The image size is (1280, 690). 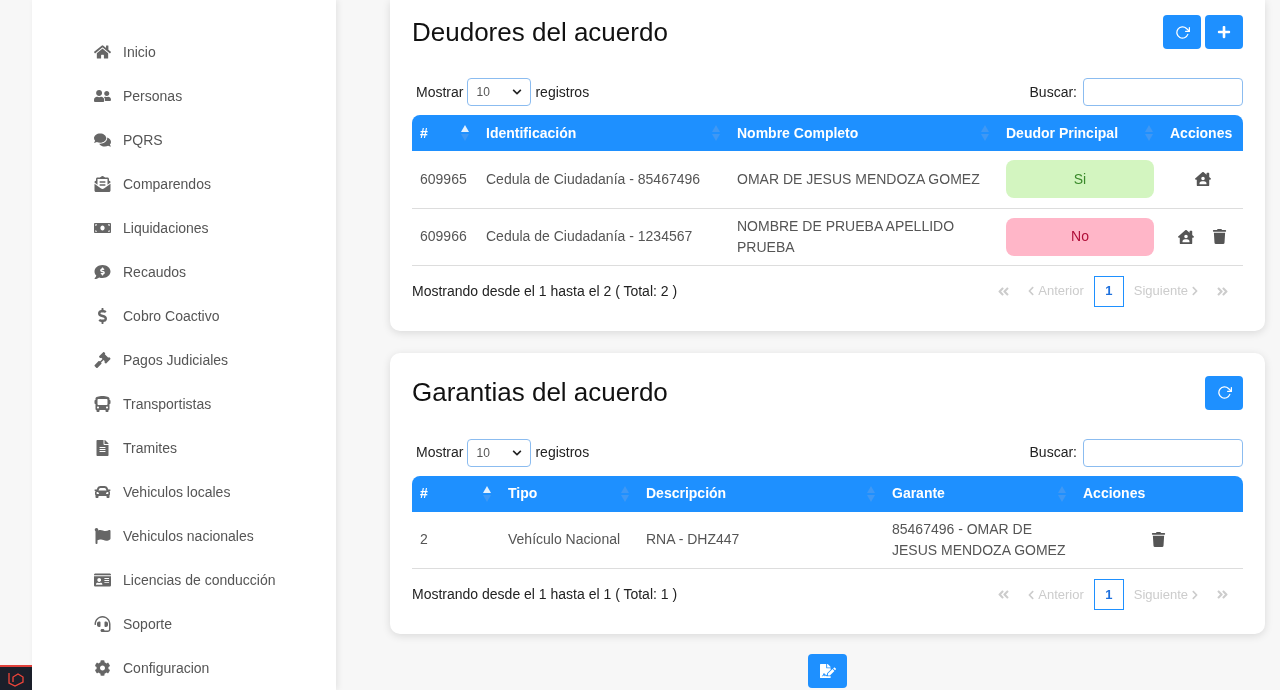 I want to click on sidebar-item: Licencias de conducción, so click(x=215, y=580).